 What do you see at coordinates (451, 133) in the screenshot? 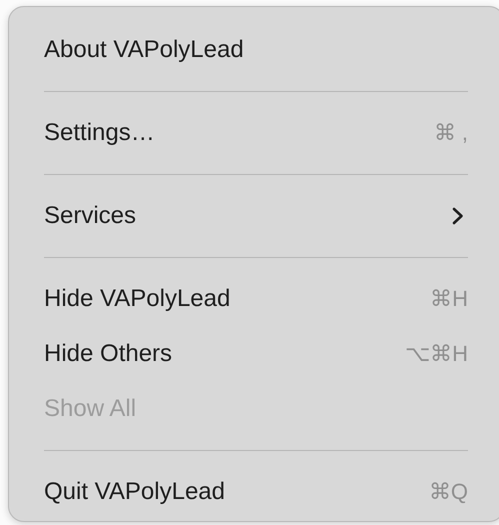
I see `shortcut-label: ⌘ ,` at bounding box center [451, 133].